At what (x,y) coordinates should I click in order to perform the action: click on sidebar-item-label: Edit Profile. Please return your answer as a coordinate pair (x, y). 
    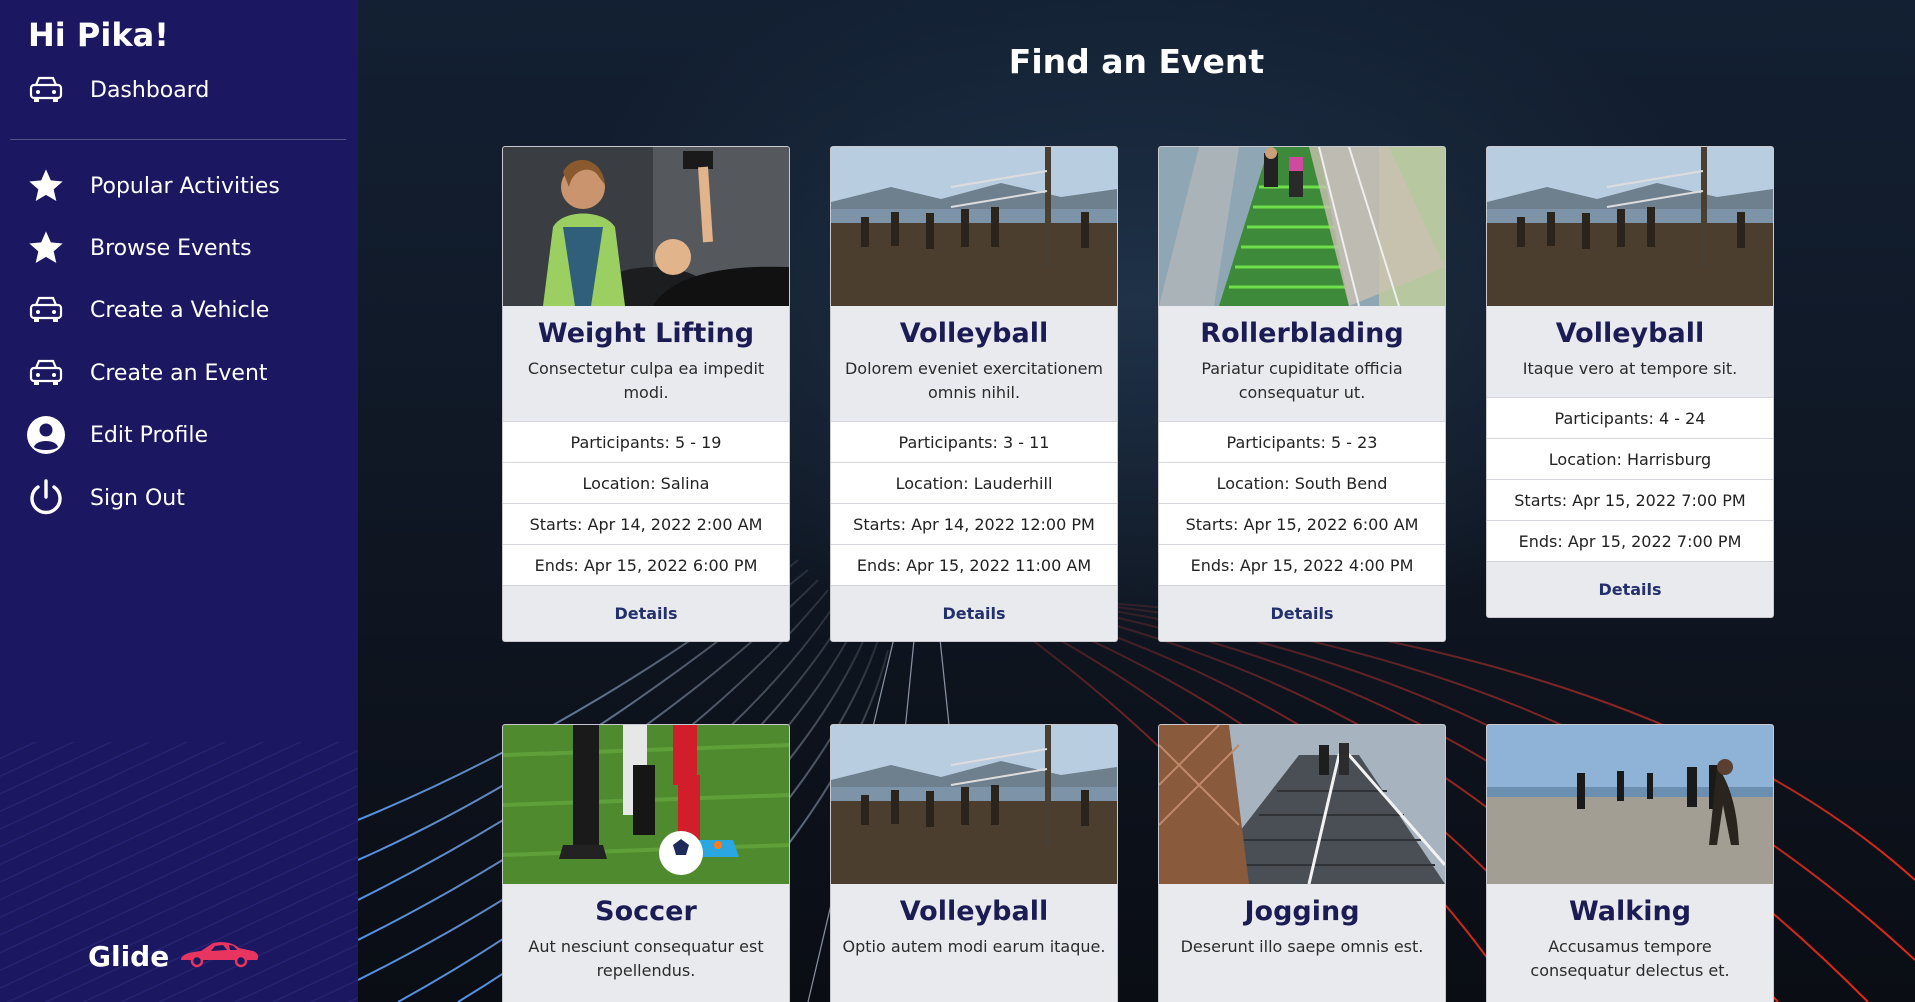
    Looking at the image, I should click on (149, 435).